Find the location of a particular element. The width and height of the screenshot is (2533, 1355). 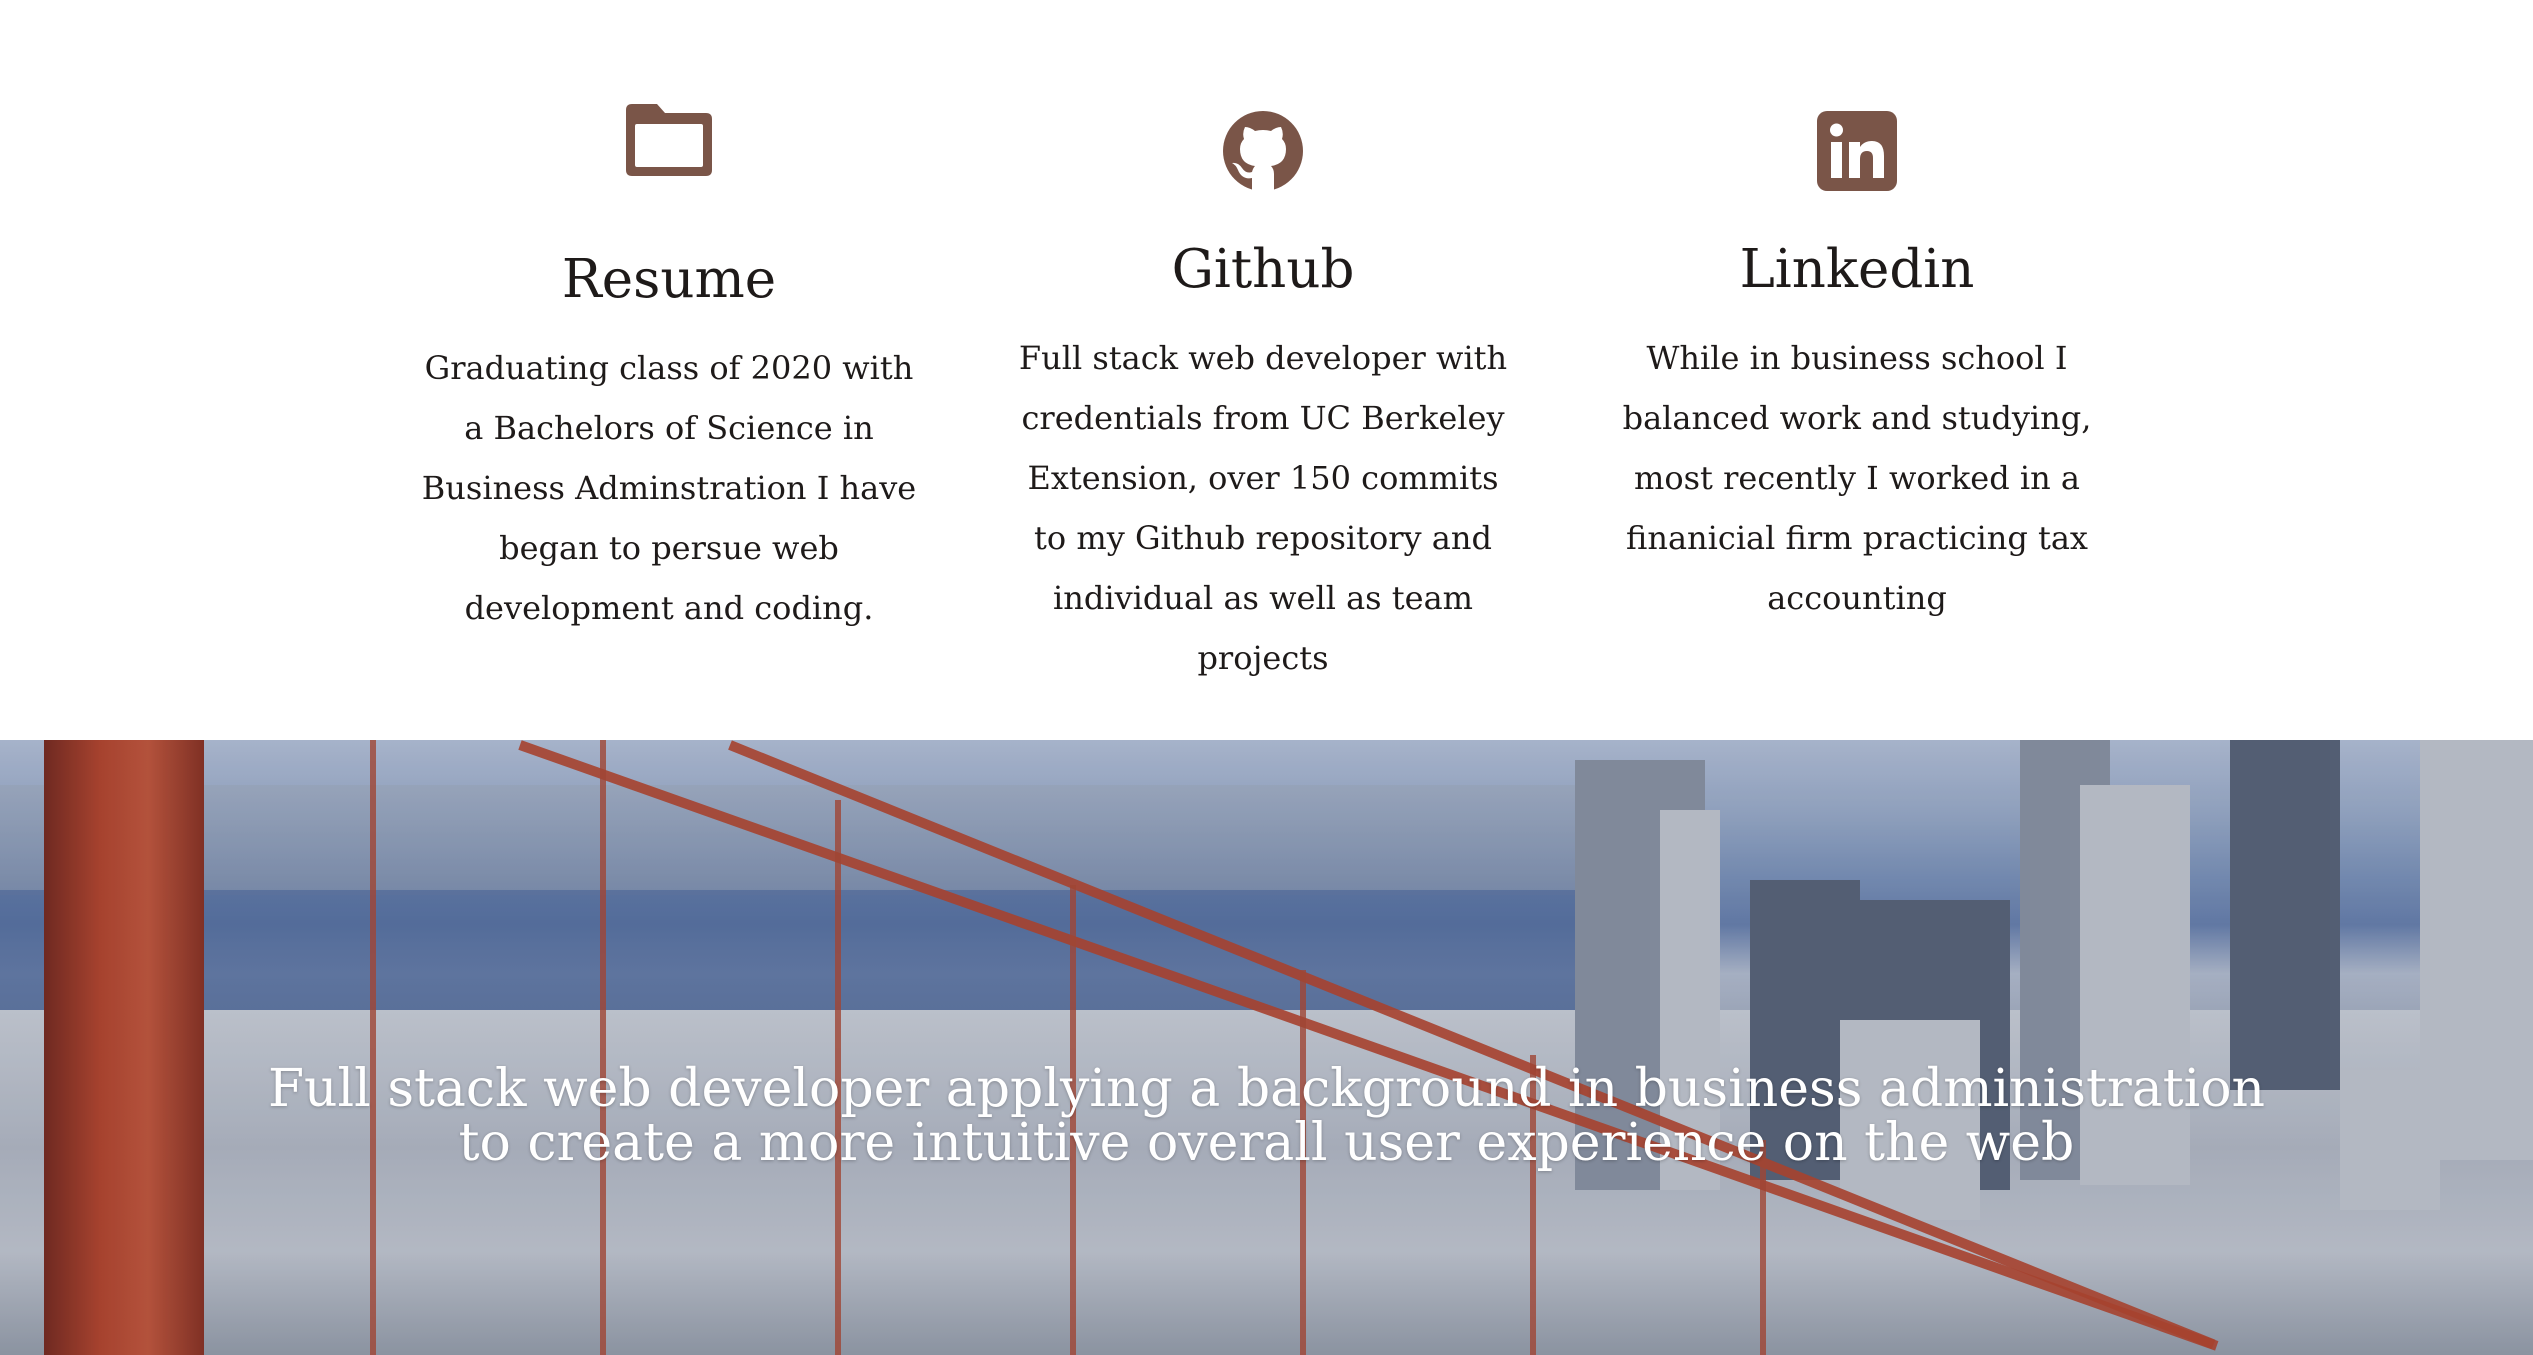

feature-title: Linkedin is located at coordinates (1857, 269).